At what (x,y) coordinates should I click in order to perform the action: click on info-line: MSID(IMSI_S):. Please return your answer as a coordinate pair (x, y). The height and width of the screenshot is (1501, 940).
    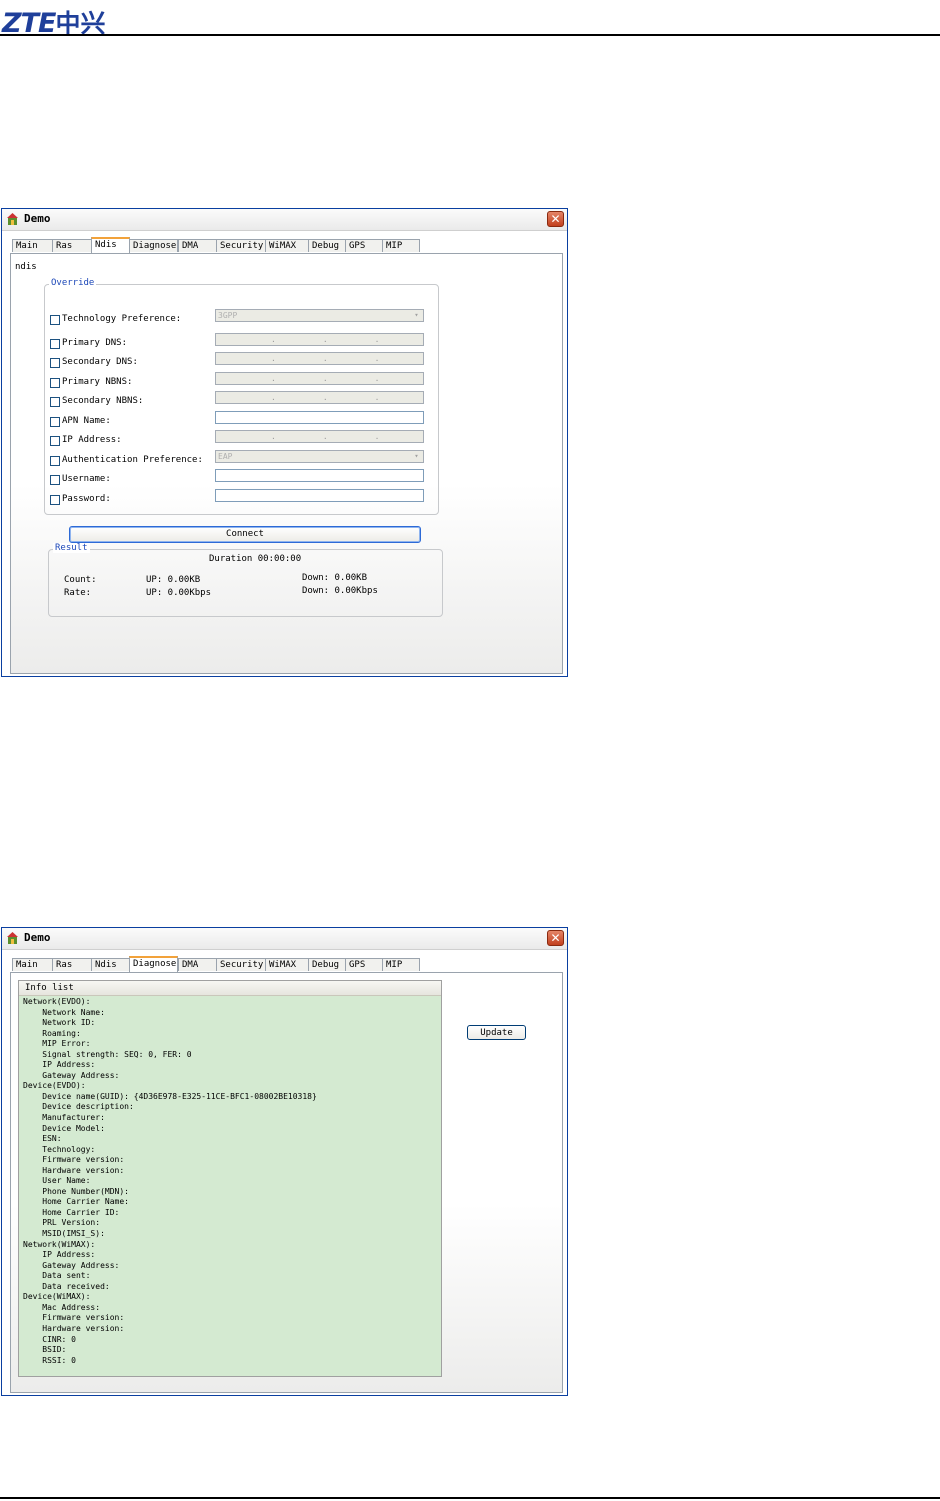
    Looking at the image, I should click on (64, 1234).